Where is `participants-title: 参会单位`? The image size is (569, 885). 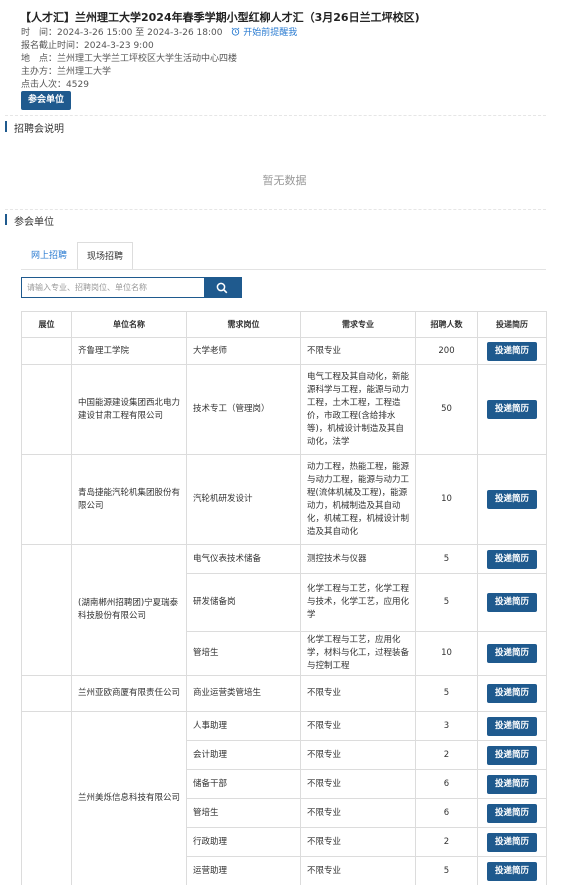
participants-title: 参会单位 is located at coordinates (34, 222).